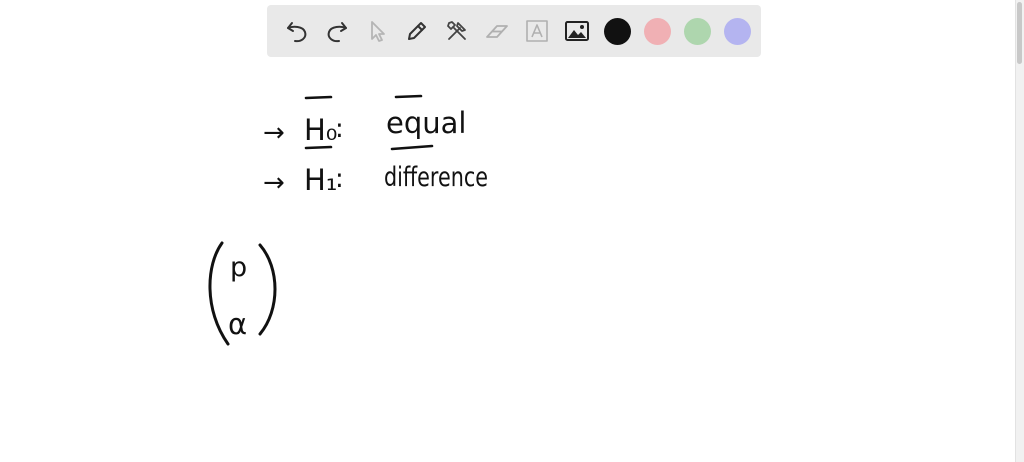  I want to click on equal-overline, so click(408, 96).